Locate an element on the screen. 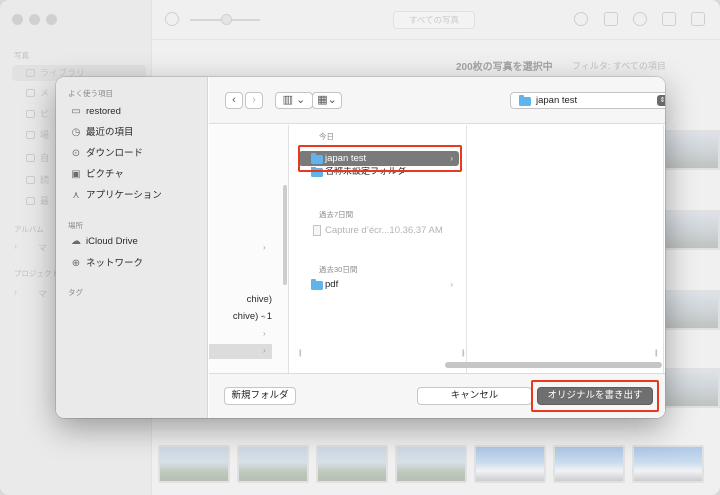  tags-header: タグ is located at coordinates (75, 292).